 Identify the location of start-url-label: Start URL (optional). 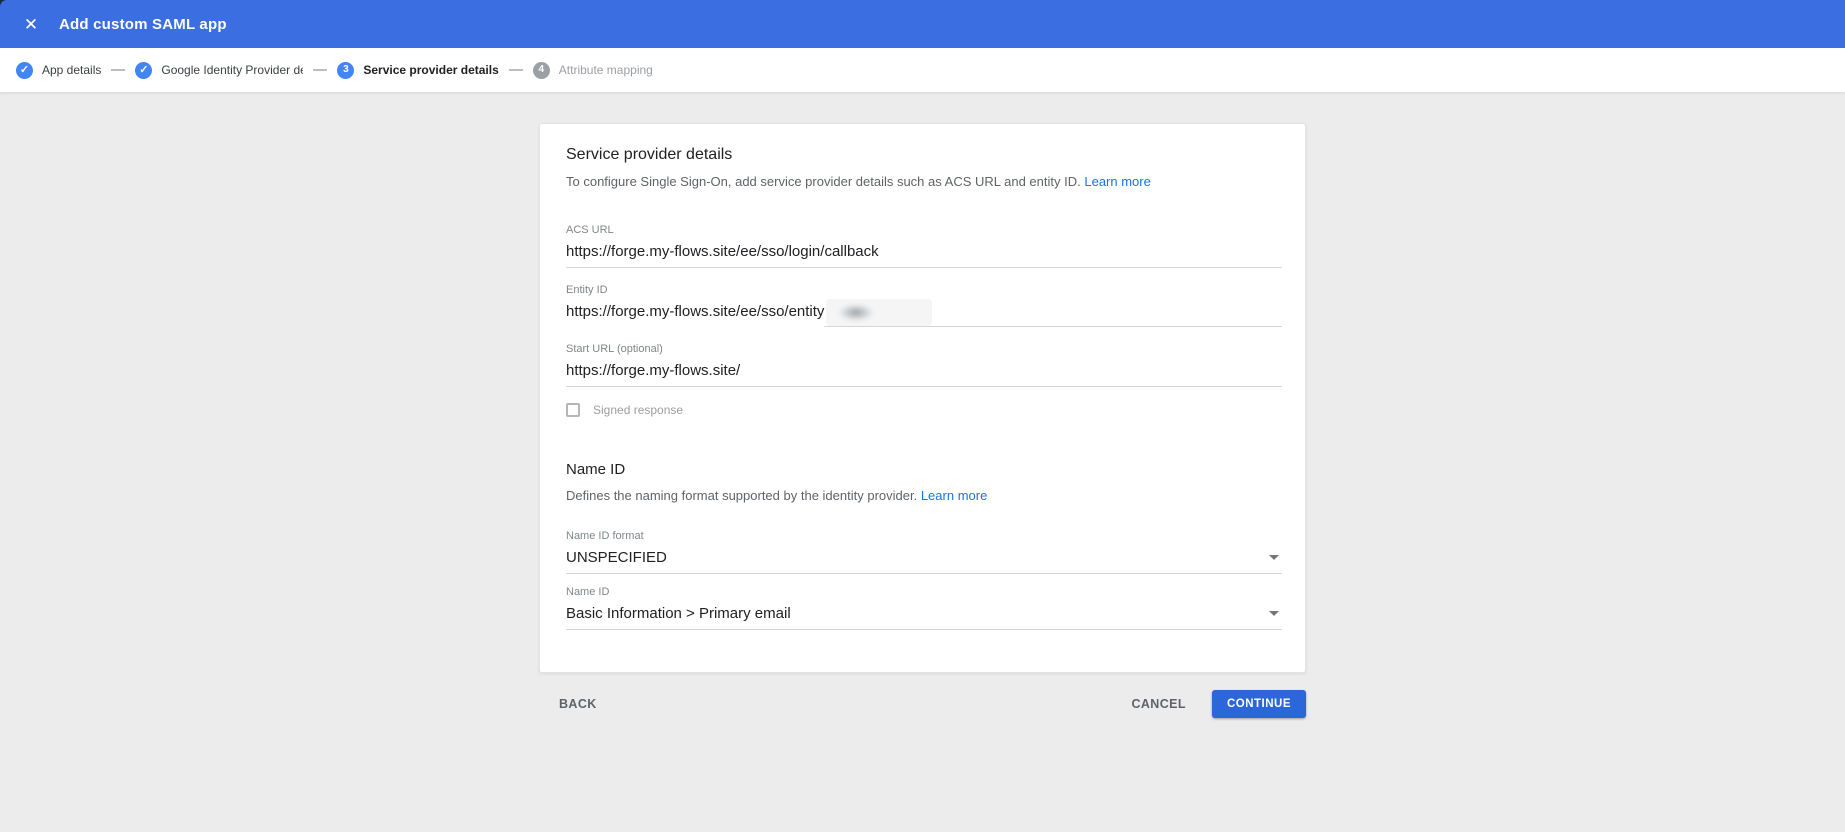
(614, 349).